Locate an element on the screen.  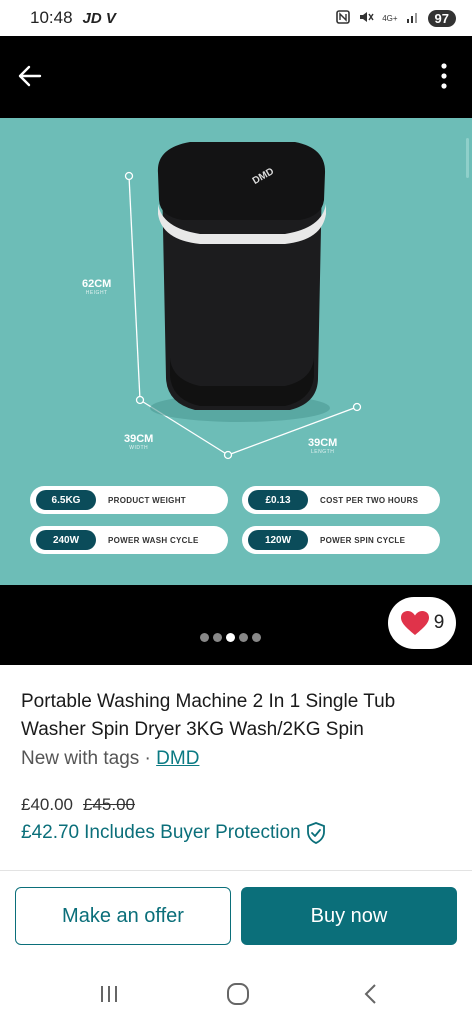
recent-apps-button is located at coordinates (110, 994).